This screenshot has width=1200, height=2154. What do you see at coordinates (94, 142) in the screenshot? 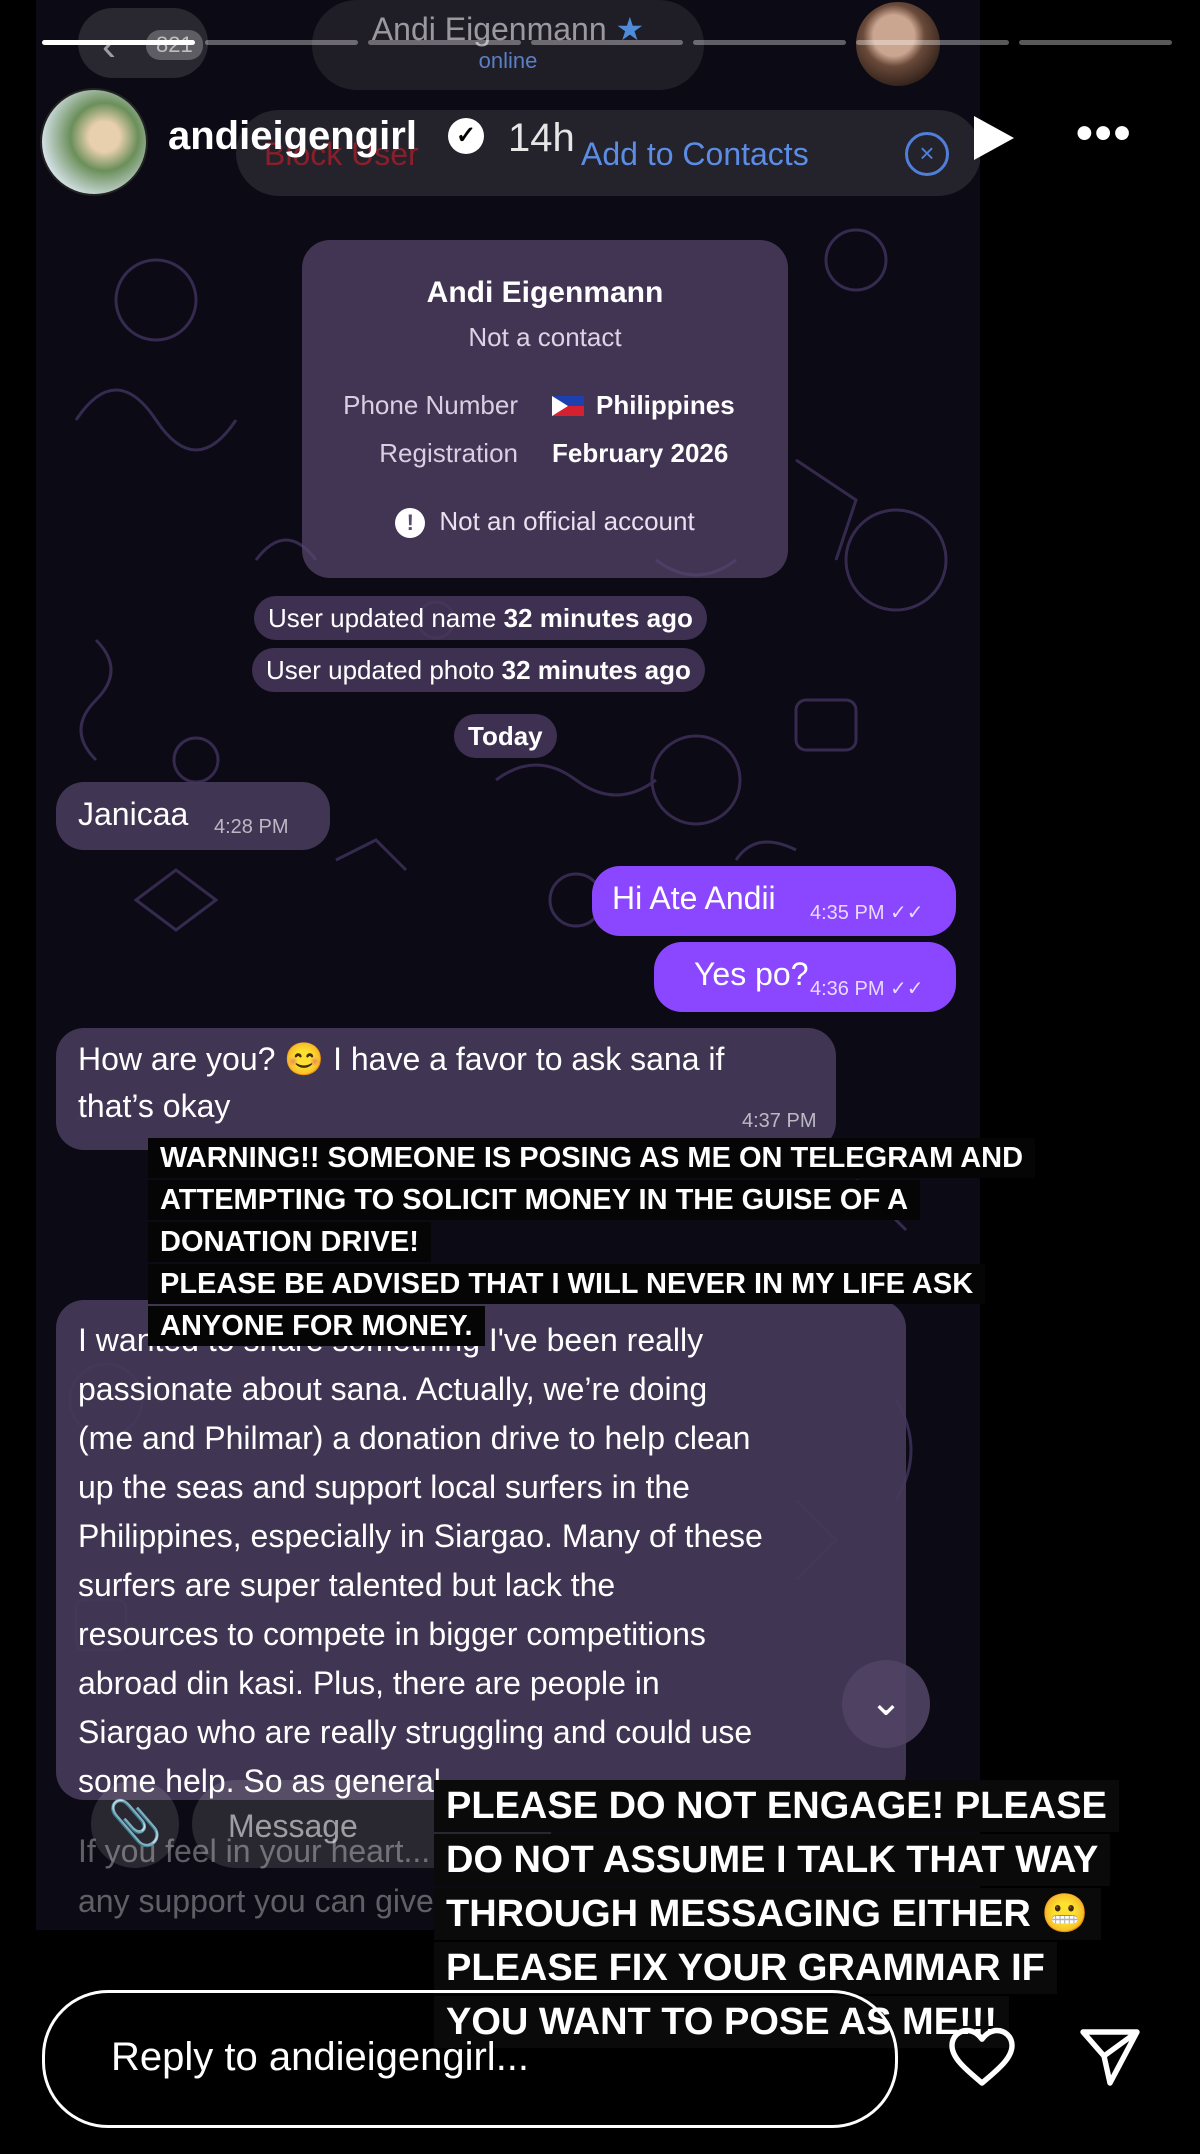
I see `story-avatar` at bounding box center [94, 142].